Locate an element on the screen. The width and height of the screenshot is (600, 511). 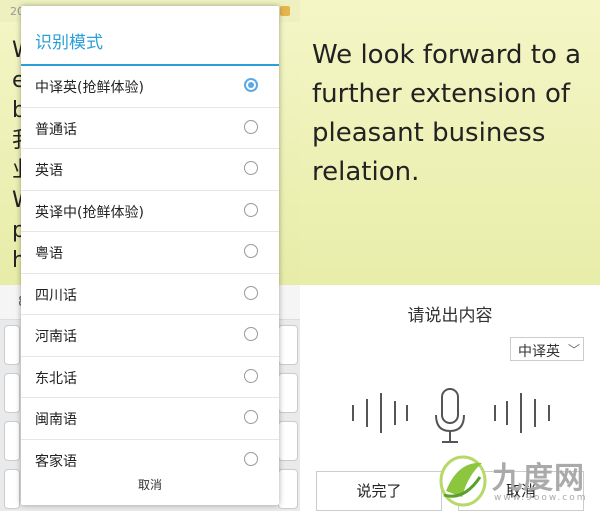
voice-prompt: 请说出内容 is located at coordinates (450, 316).